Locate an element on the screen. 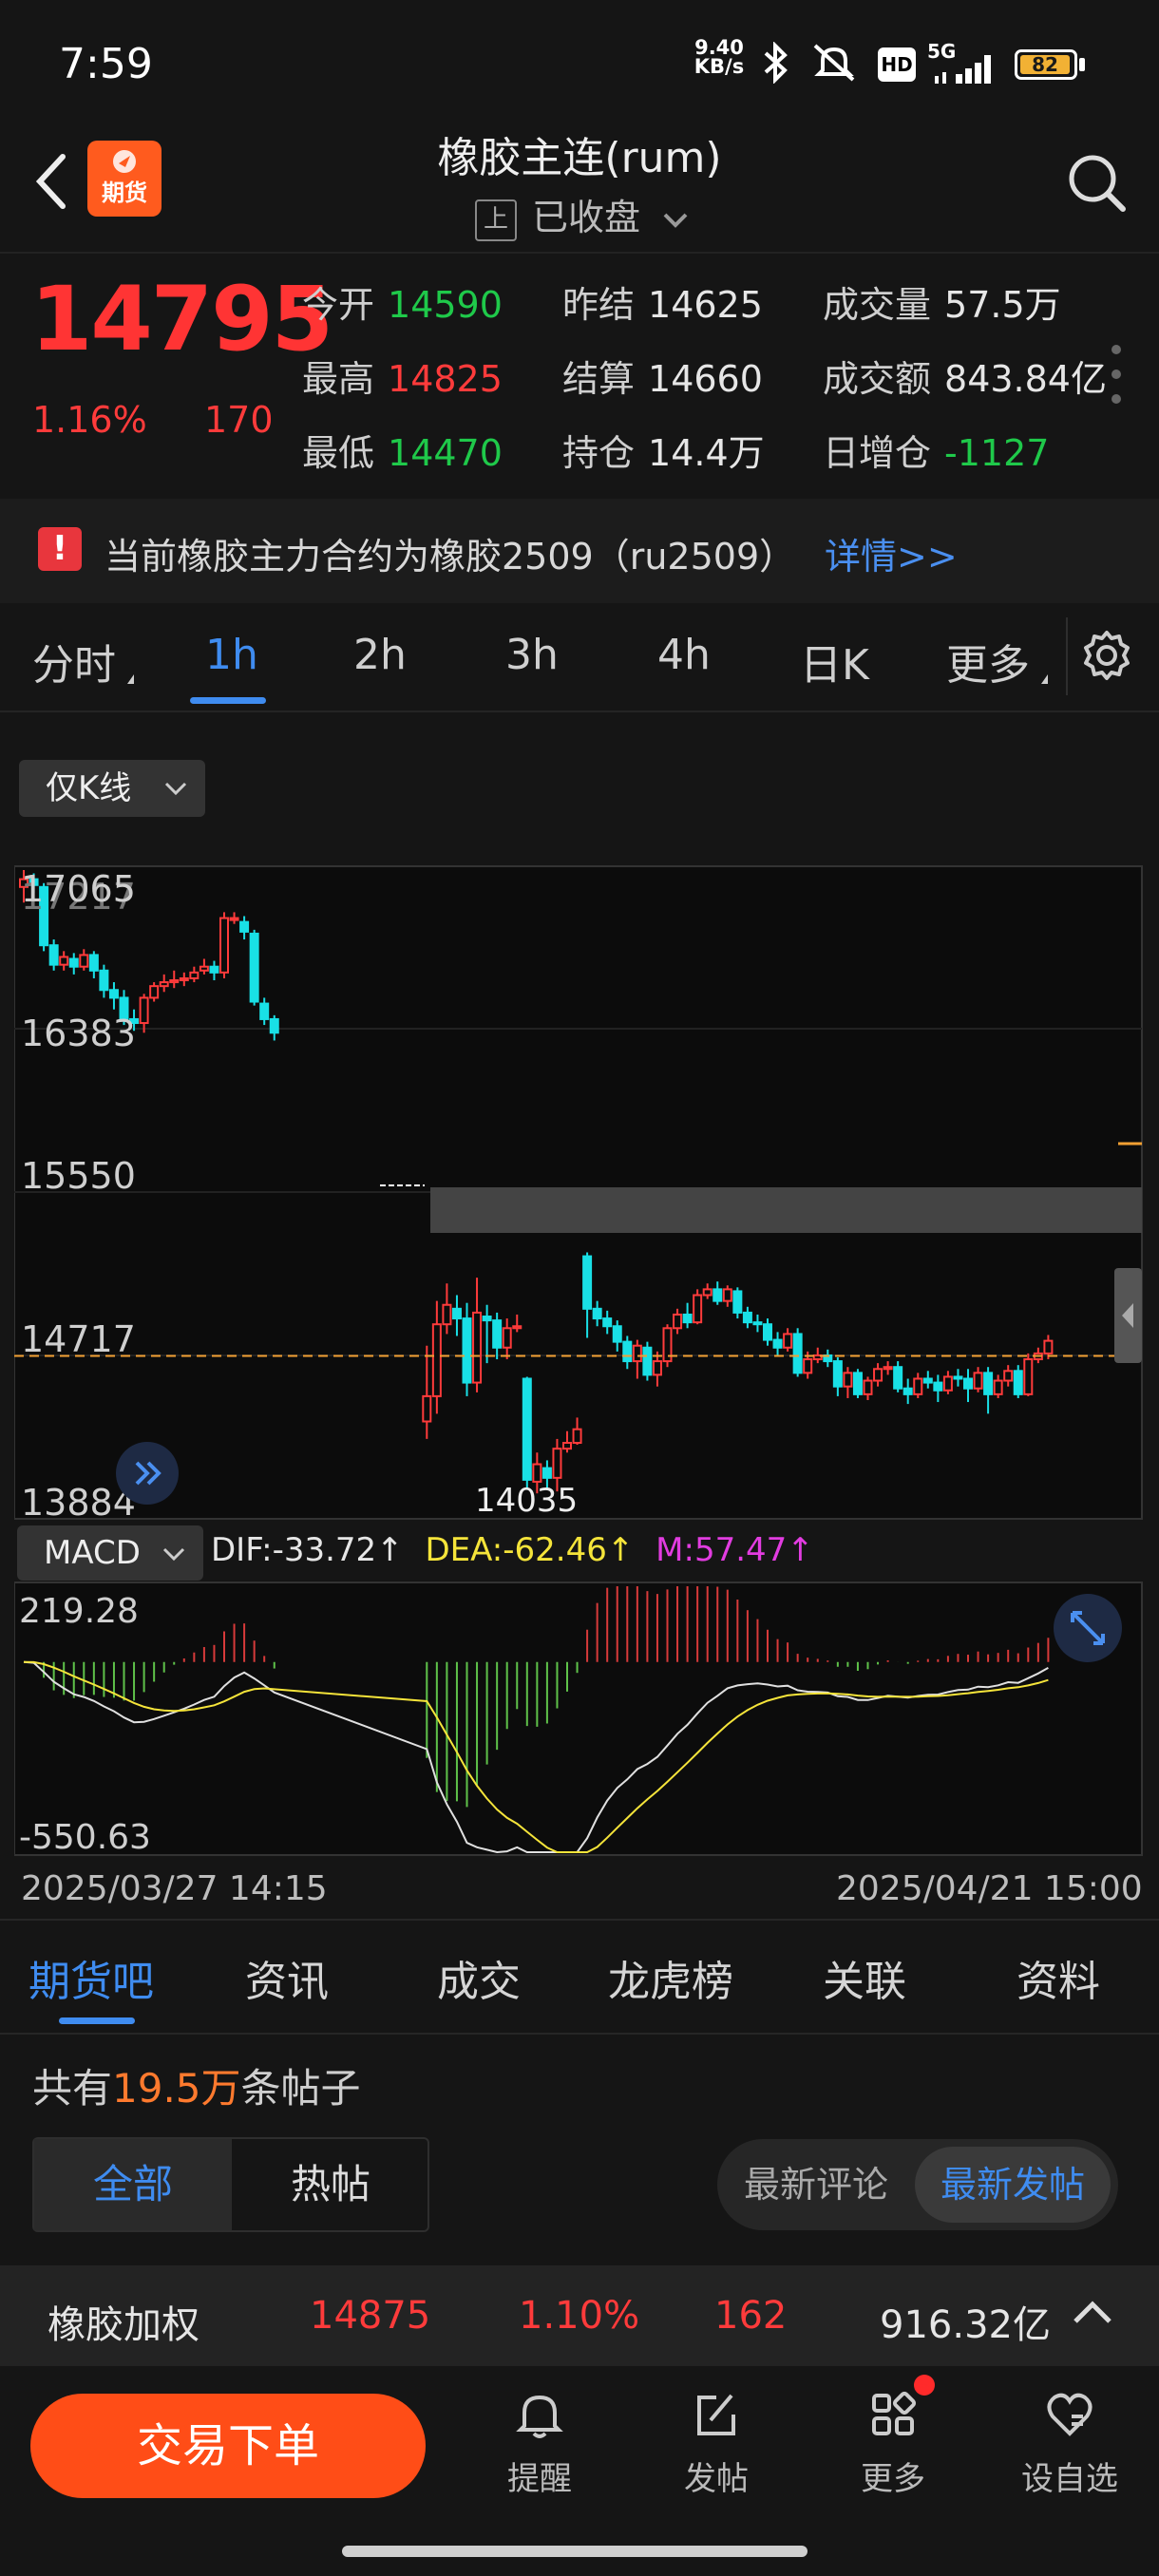  tab-daily-k: 日K is located at coordinates (834, 661).